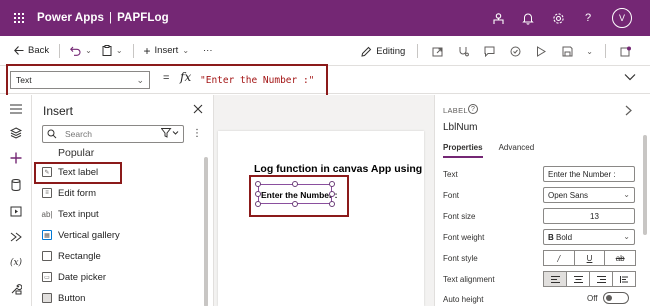 This screenshot has height=306, width=650. Describe the element at coordinates (615, 298) in the screenshot. I see `auto-height-toggle` at that location.